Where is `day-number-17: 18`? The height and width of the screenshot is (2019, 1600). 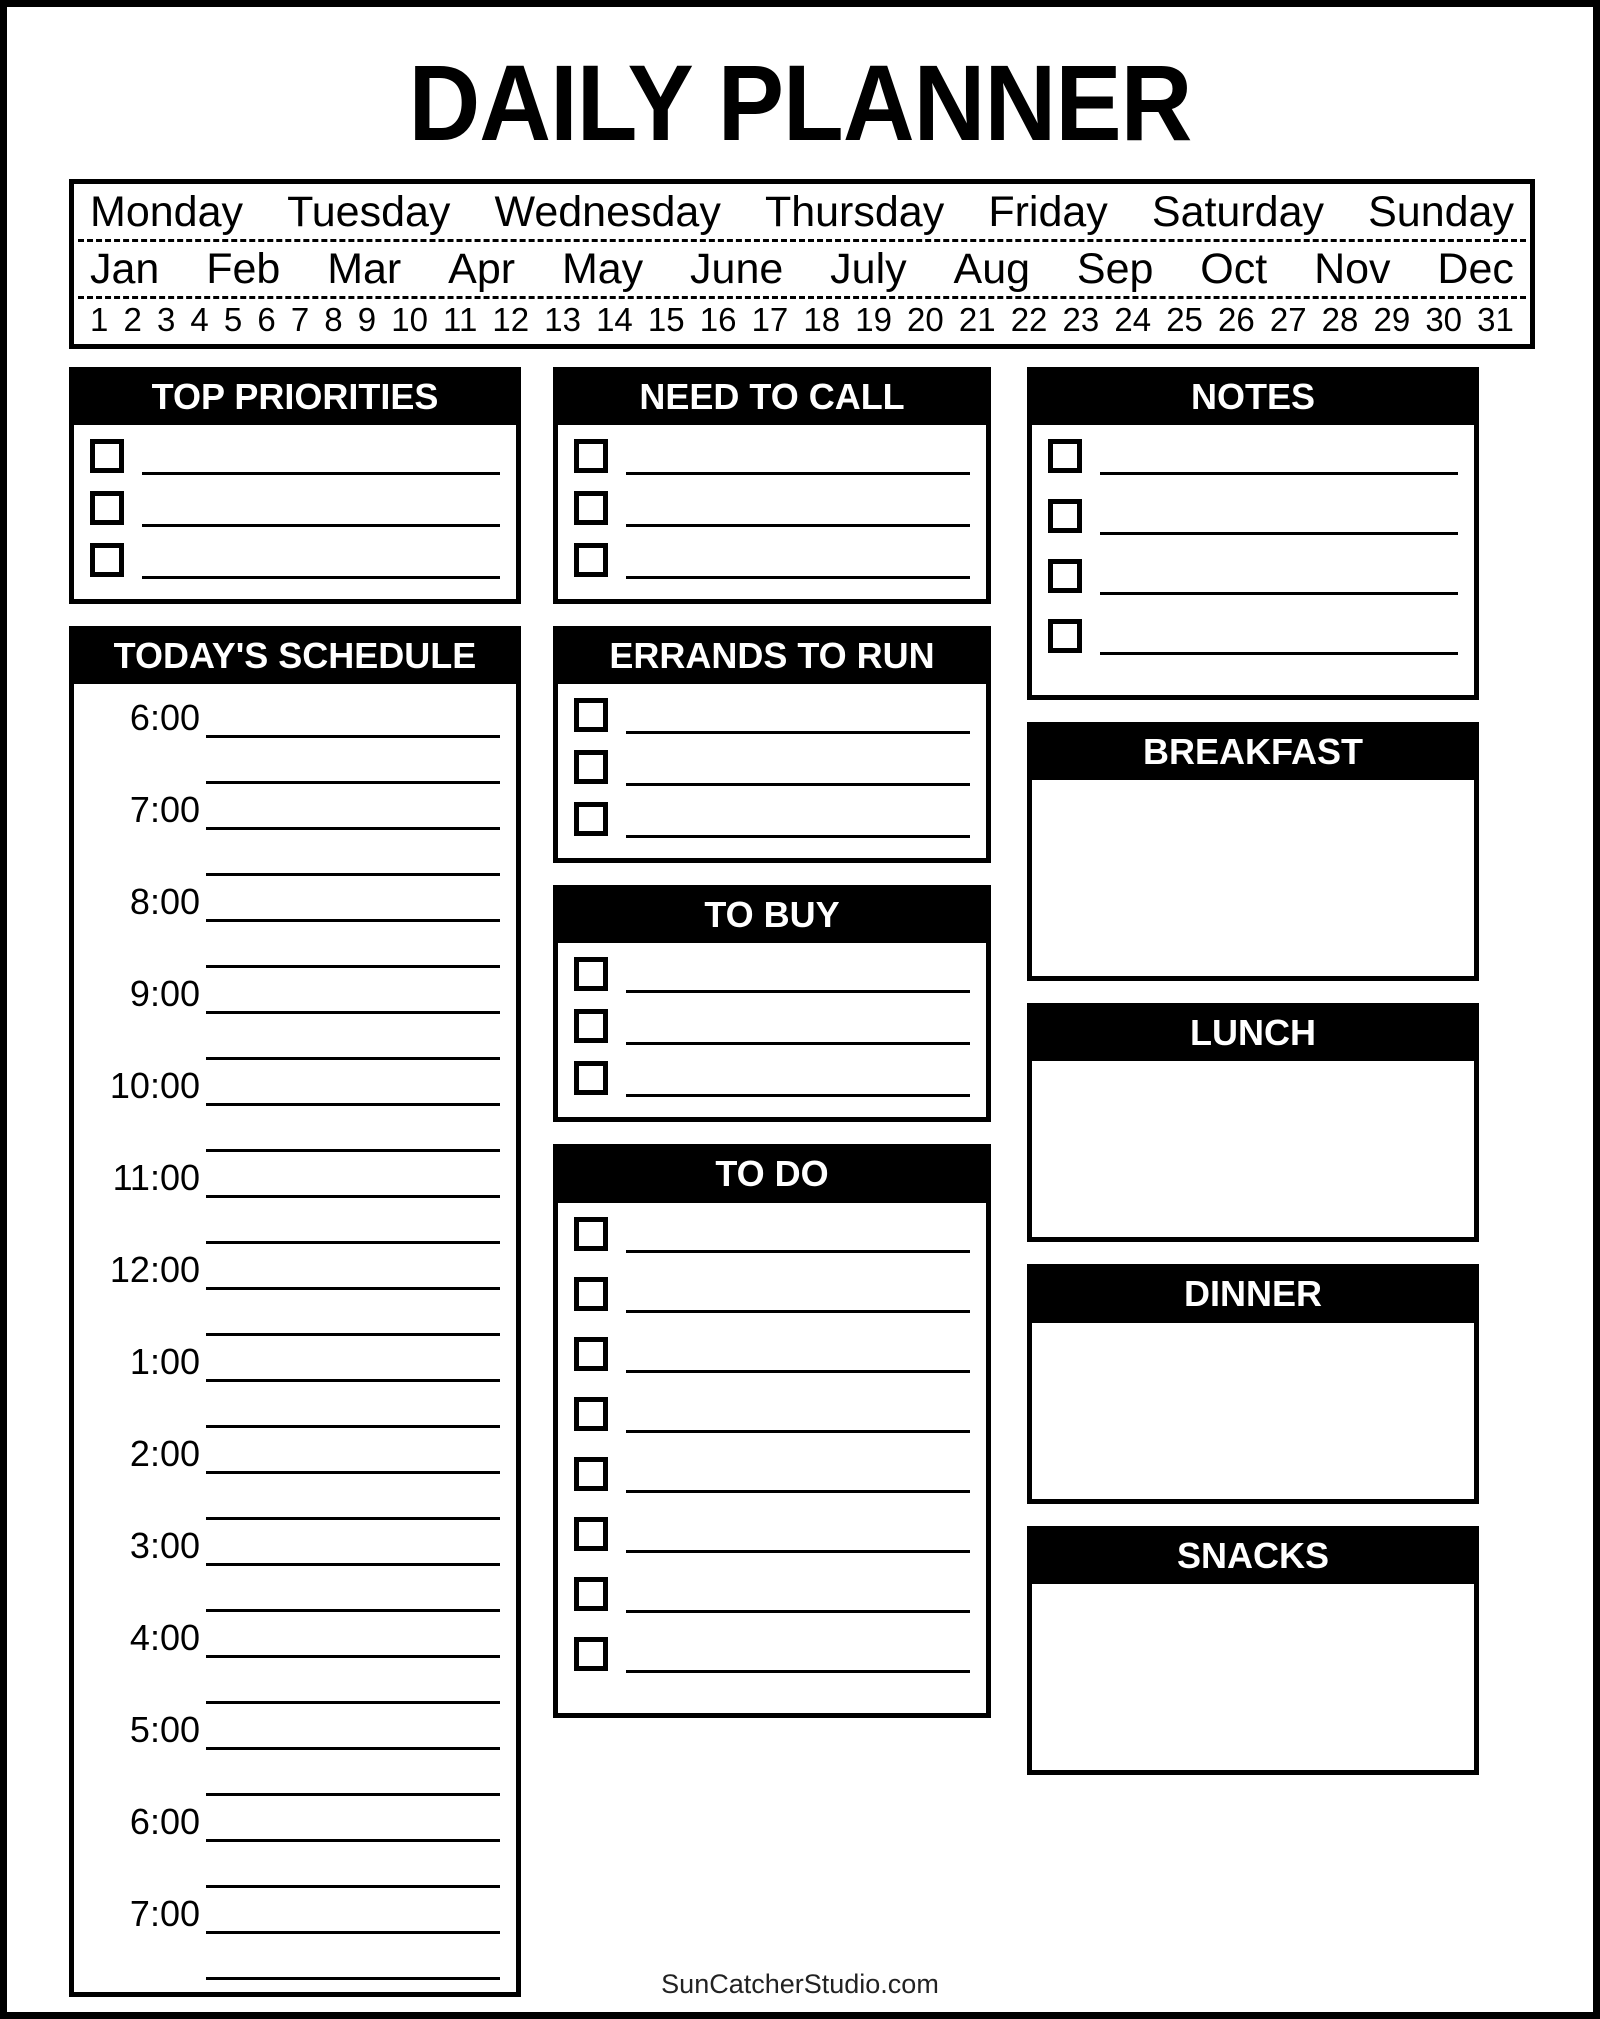 day-number-17: 18 is located at coordinates (821, 320).